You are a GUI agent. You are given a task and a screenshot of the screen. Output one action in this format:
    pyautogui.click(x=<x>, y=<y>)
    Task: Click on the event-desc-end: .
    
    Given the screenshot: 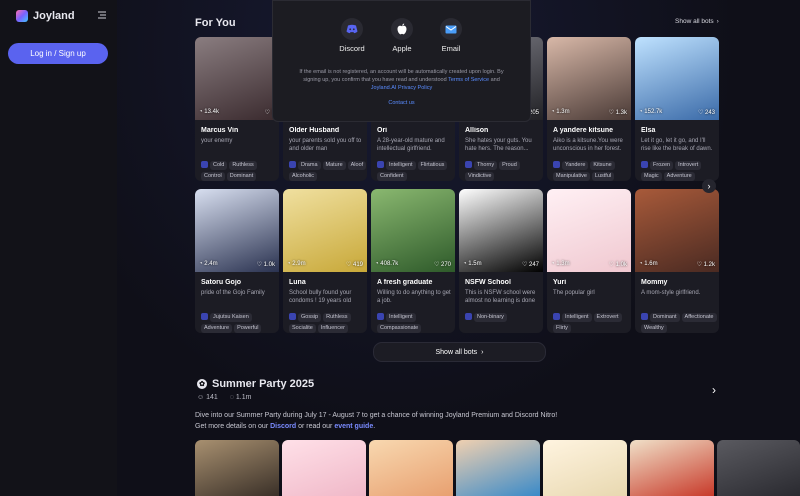 What is the action you would take?
    pyautogui.click(x=374, y=426)
    